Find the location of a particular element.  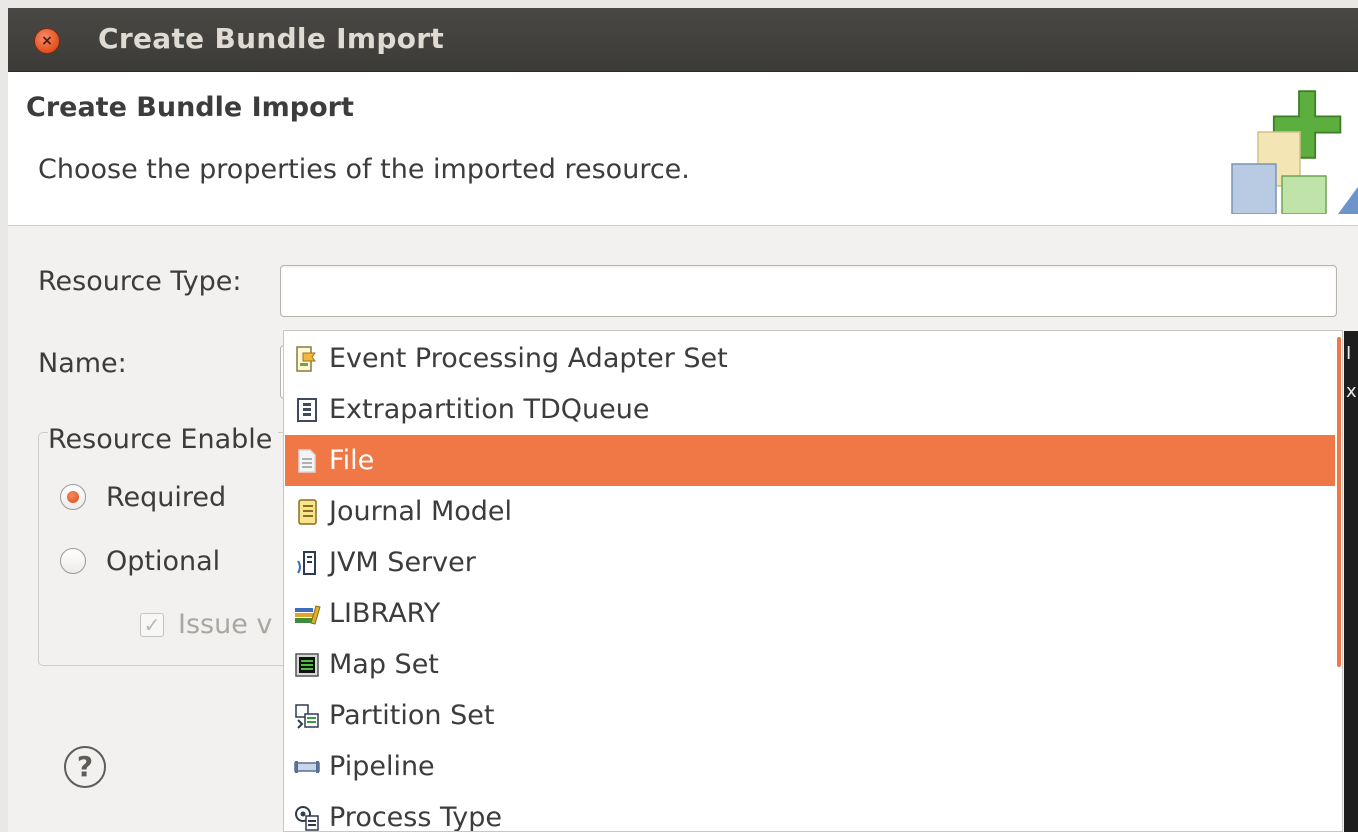

radio-optional: Optional is located at coordinates (140, 561).